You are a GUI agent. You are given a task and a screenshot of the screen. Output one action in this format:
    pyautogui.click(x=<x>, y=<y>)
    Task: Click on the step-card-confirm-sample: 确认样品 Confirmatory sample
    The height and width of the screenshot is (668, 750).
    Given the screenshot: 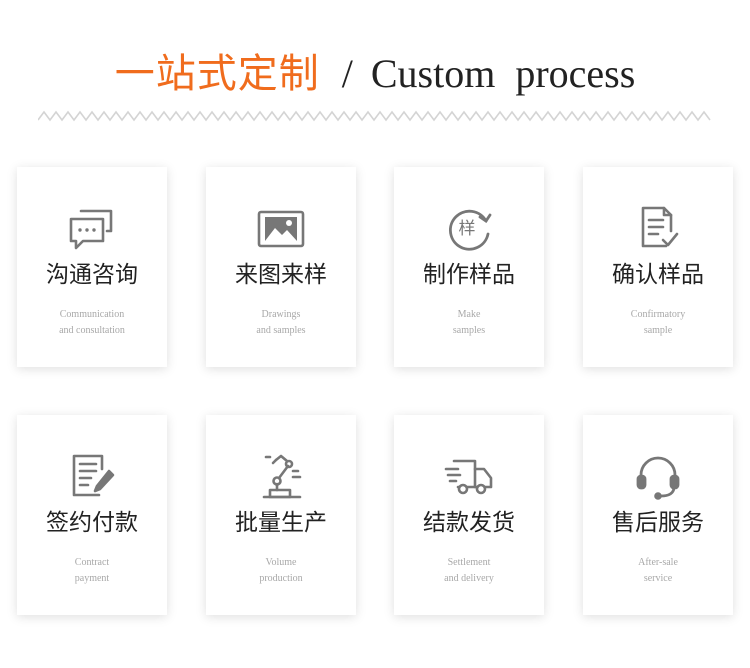 What is the action you would take?
    pyautogui.click(x=658, y=267)
    